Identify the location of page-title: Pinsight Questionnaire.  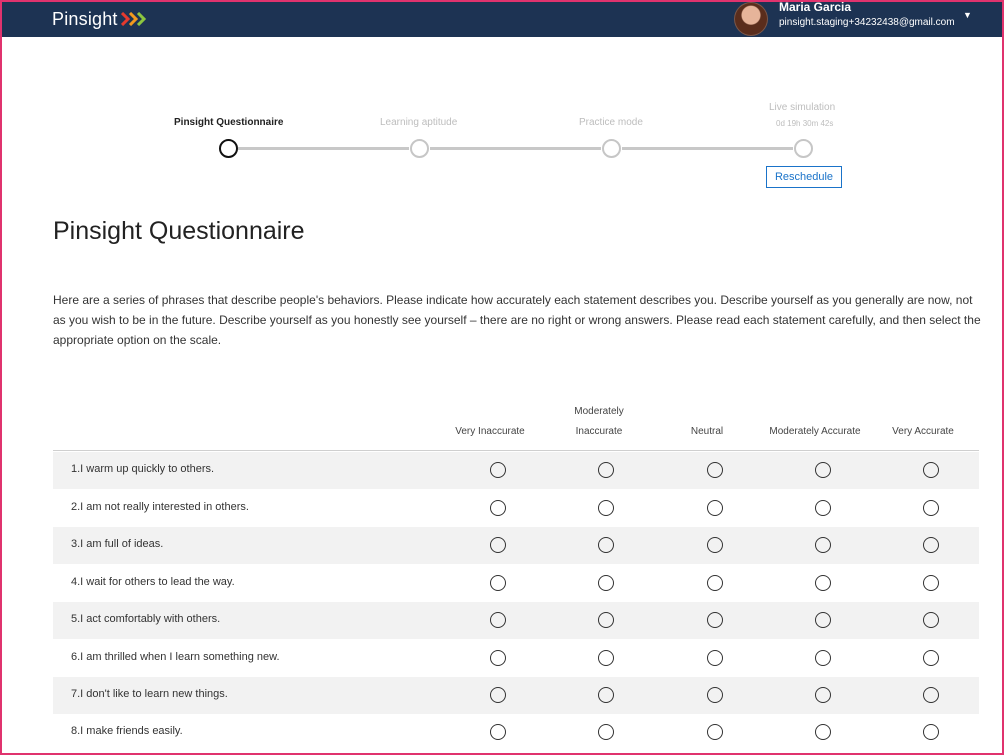
(179, 231).